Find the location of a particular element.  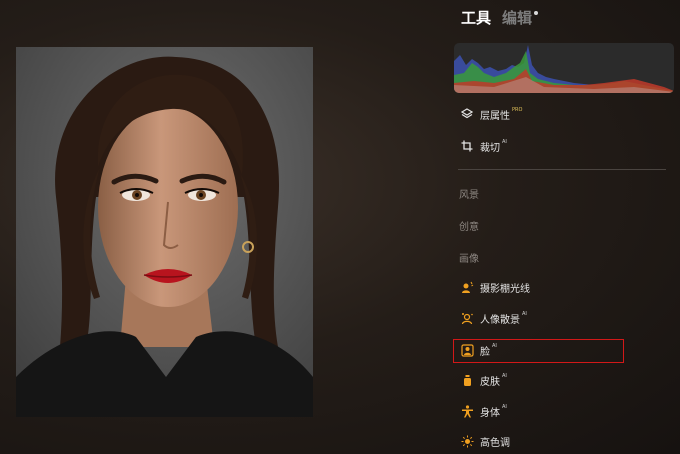

menu-item-portrait-bokeh: 人像散景 AI is located at coordinates (493, 318).